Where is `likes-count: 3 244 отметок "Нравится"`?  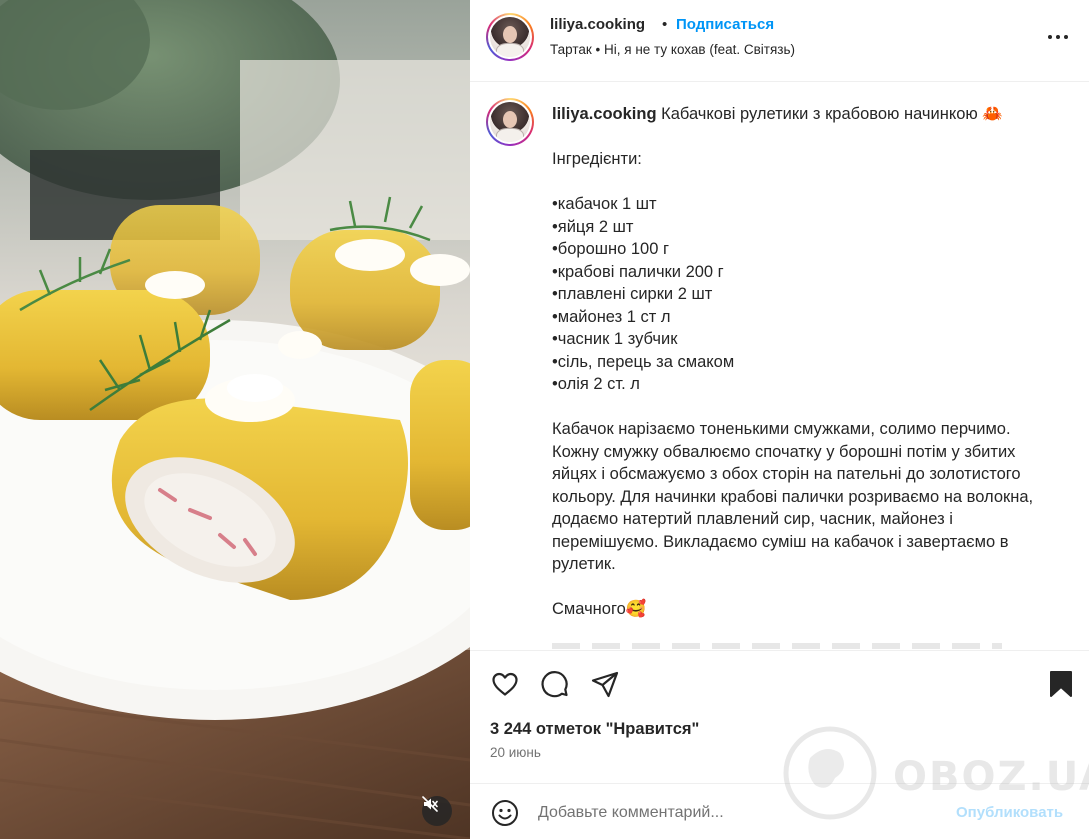
likes-count: 3 244 отметок "Нравится" is located at coordinates (594, 729).